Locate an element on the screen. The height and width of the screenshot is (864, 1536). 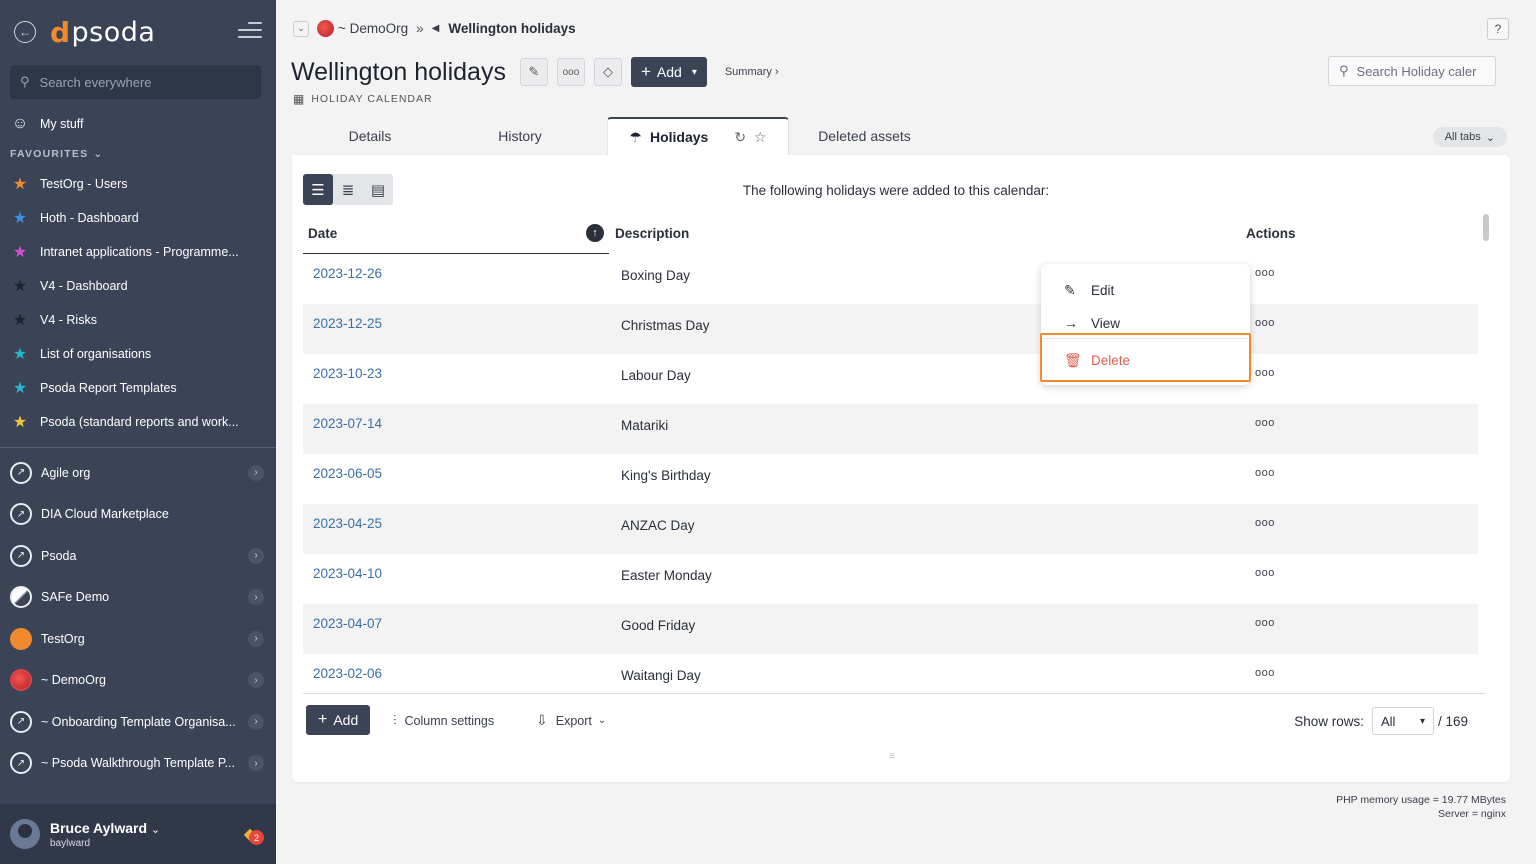
sidebar-favourite-label: V4 - Dashboard is located at coordinates (84, 286).